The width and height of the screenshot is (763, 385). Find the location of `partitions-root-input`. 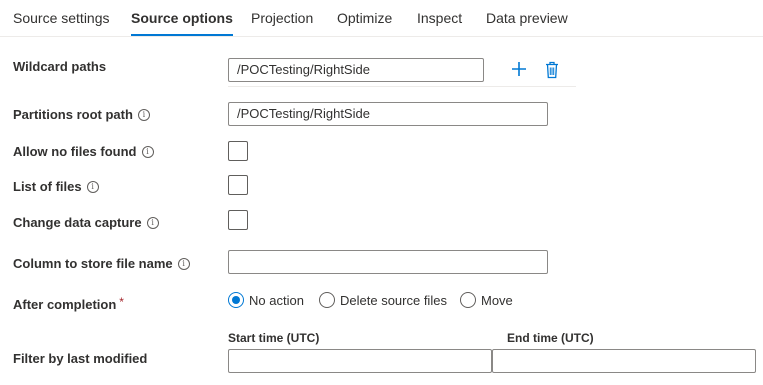

partitions-root-input is located at coordinates (388, 114).